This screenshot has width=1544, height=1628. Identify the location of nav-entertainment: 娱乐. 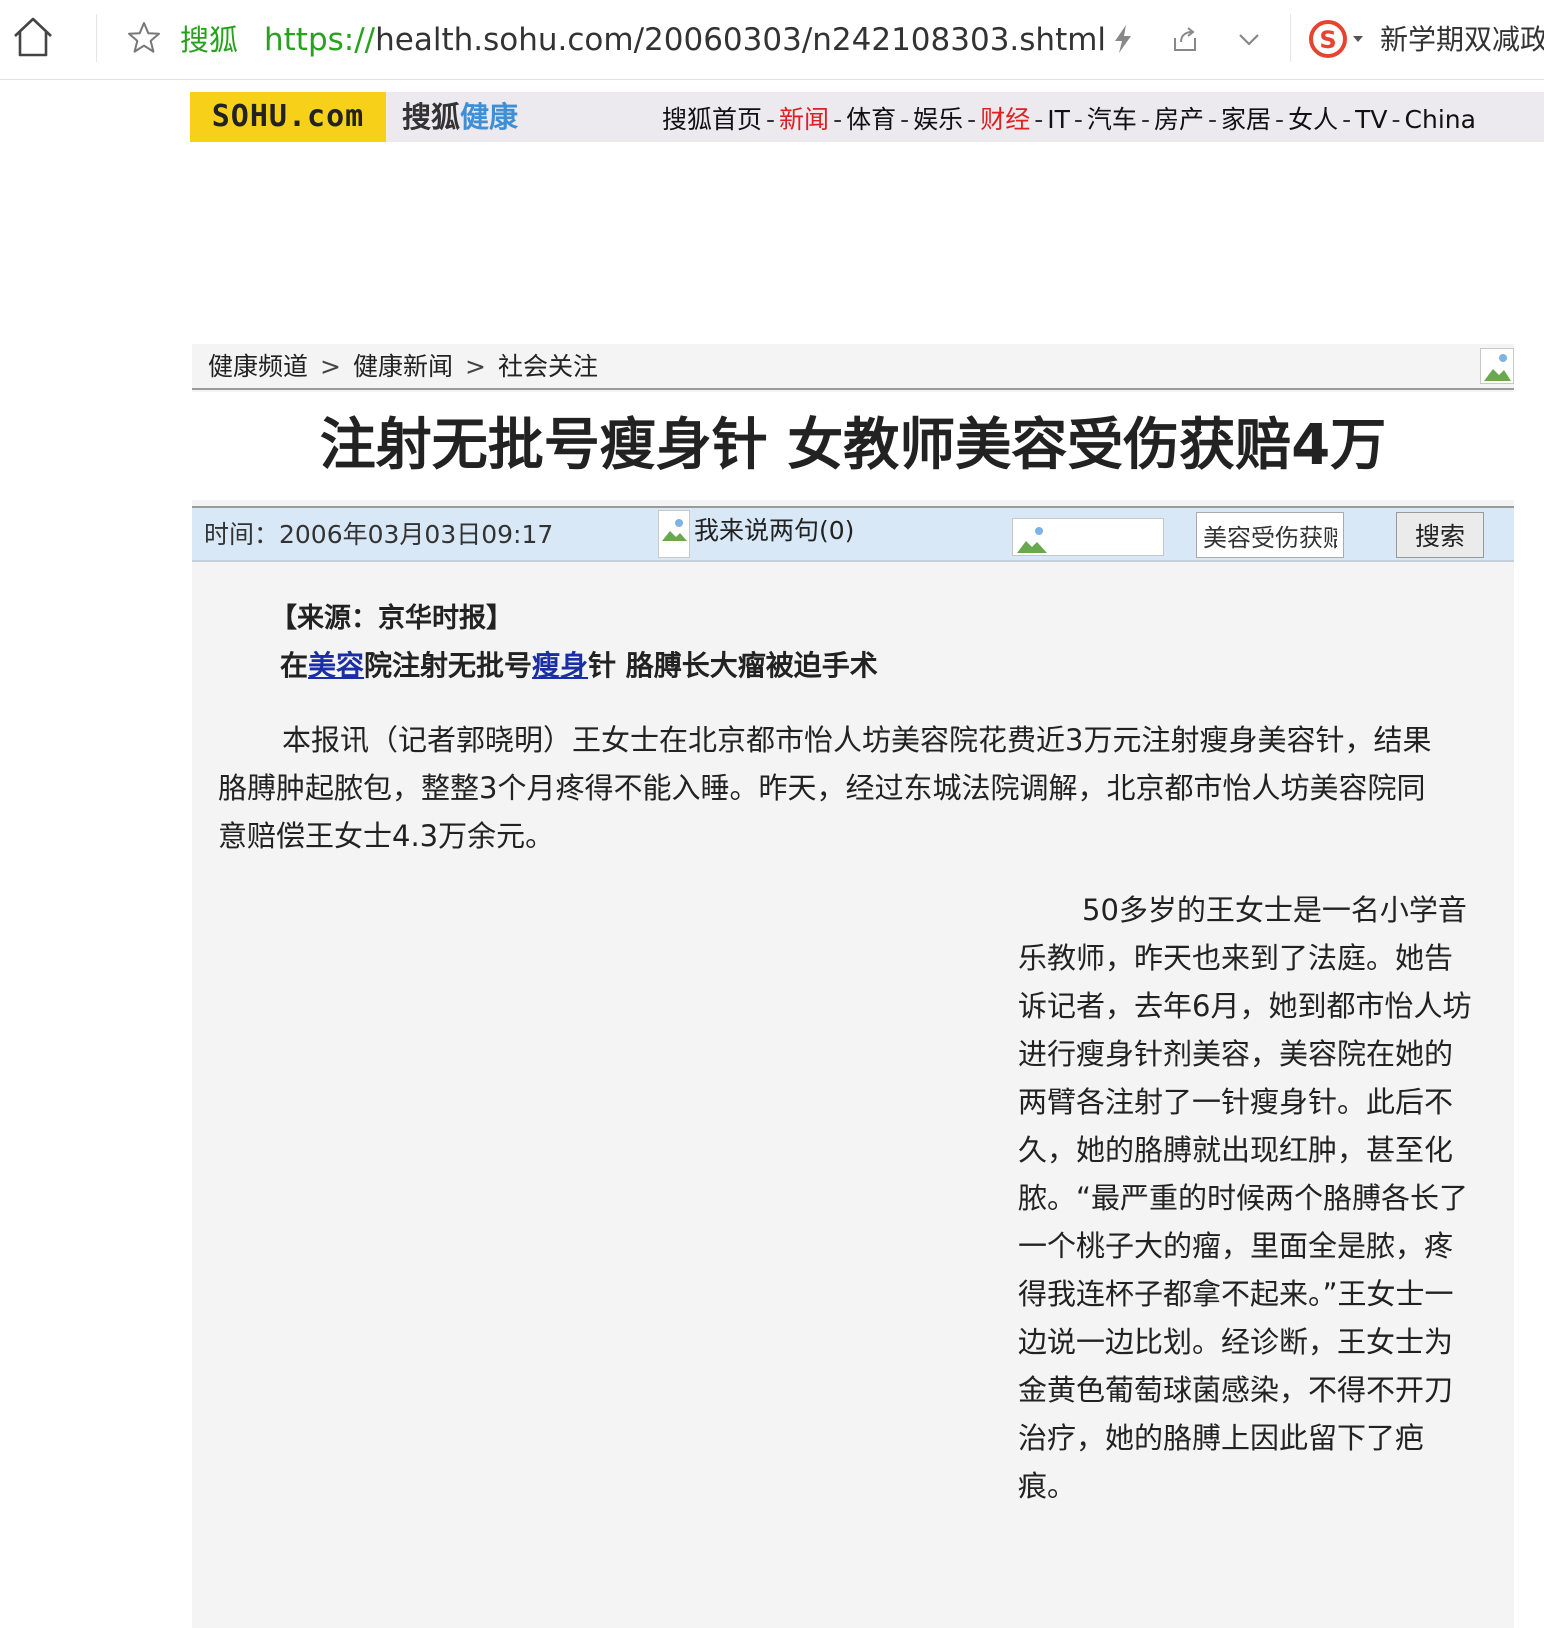
(938, 119).